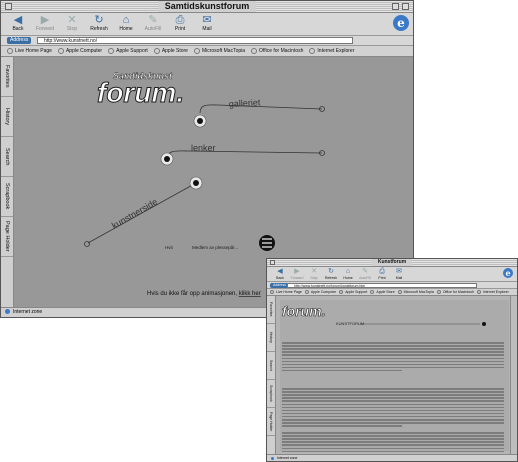 The width and height of the screenshot is (518, 462). I want to click on window-title-2: Kunstforum, so click(392, 262).